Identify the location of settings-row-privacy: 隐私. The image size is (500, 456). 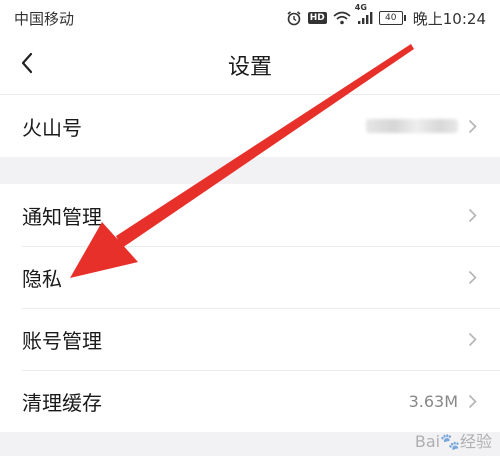
(250, 277).